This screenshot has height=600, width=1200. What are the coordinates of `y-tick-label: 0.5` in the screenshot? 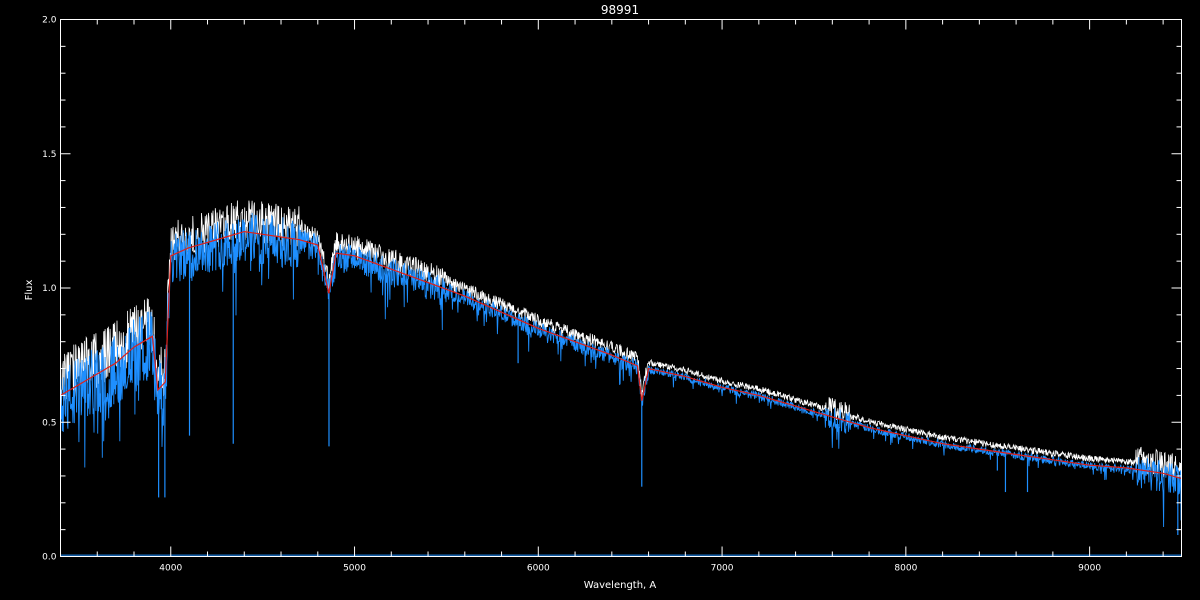 It's located at (49, 423).